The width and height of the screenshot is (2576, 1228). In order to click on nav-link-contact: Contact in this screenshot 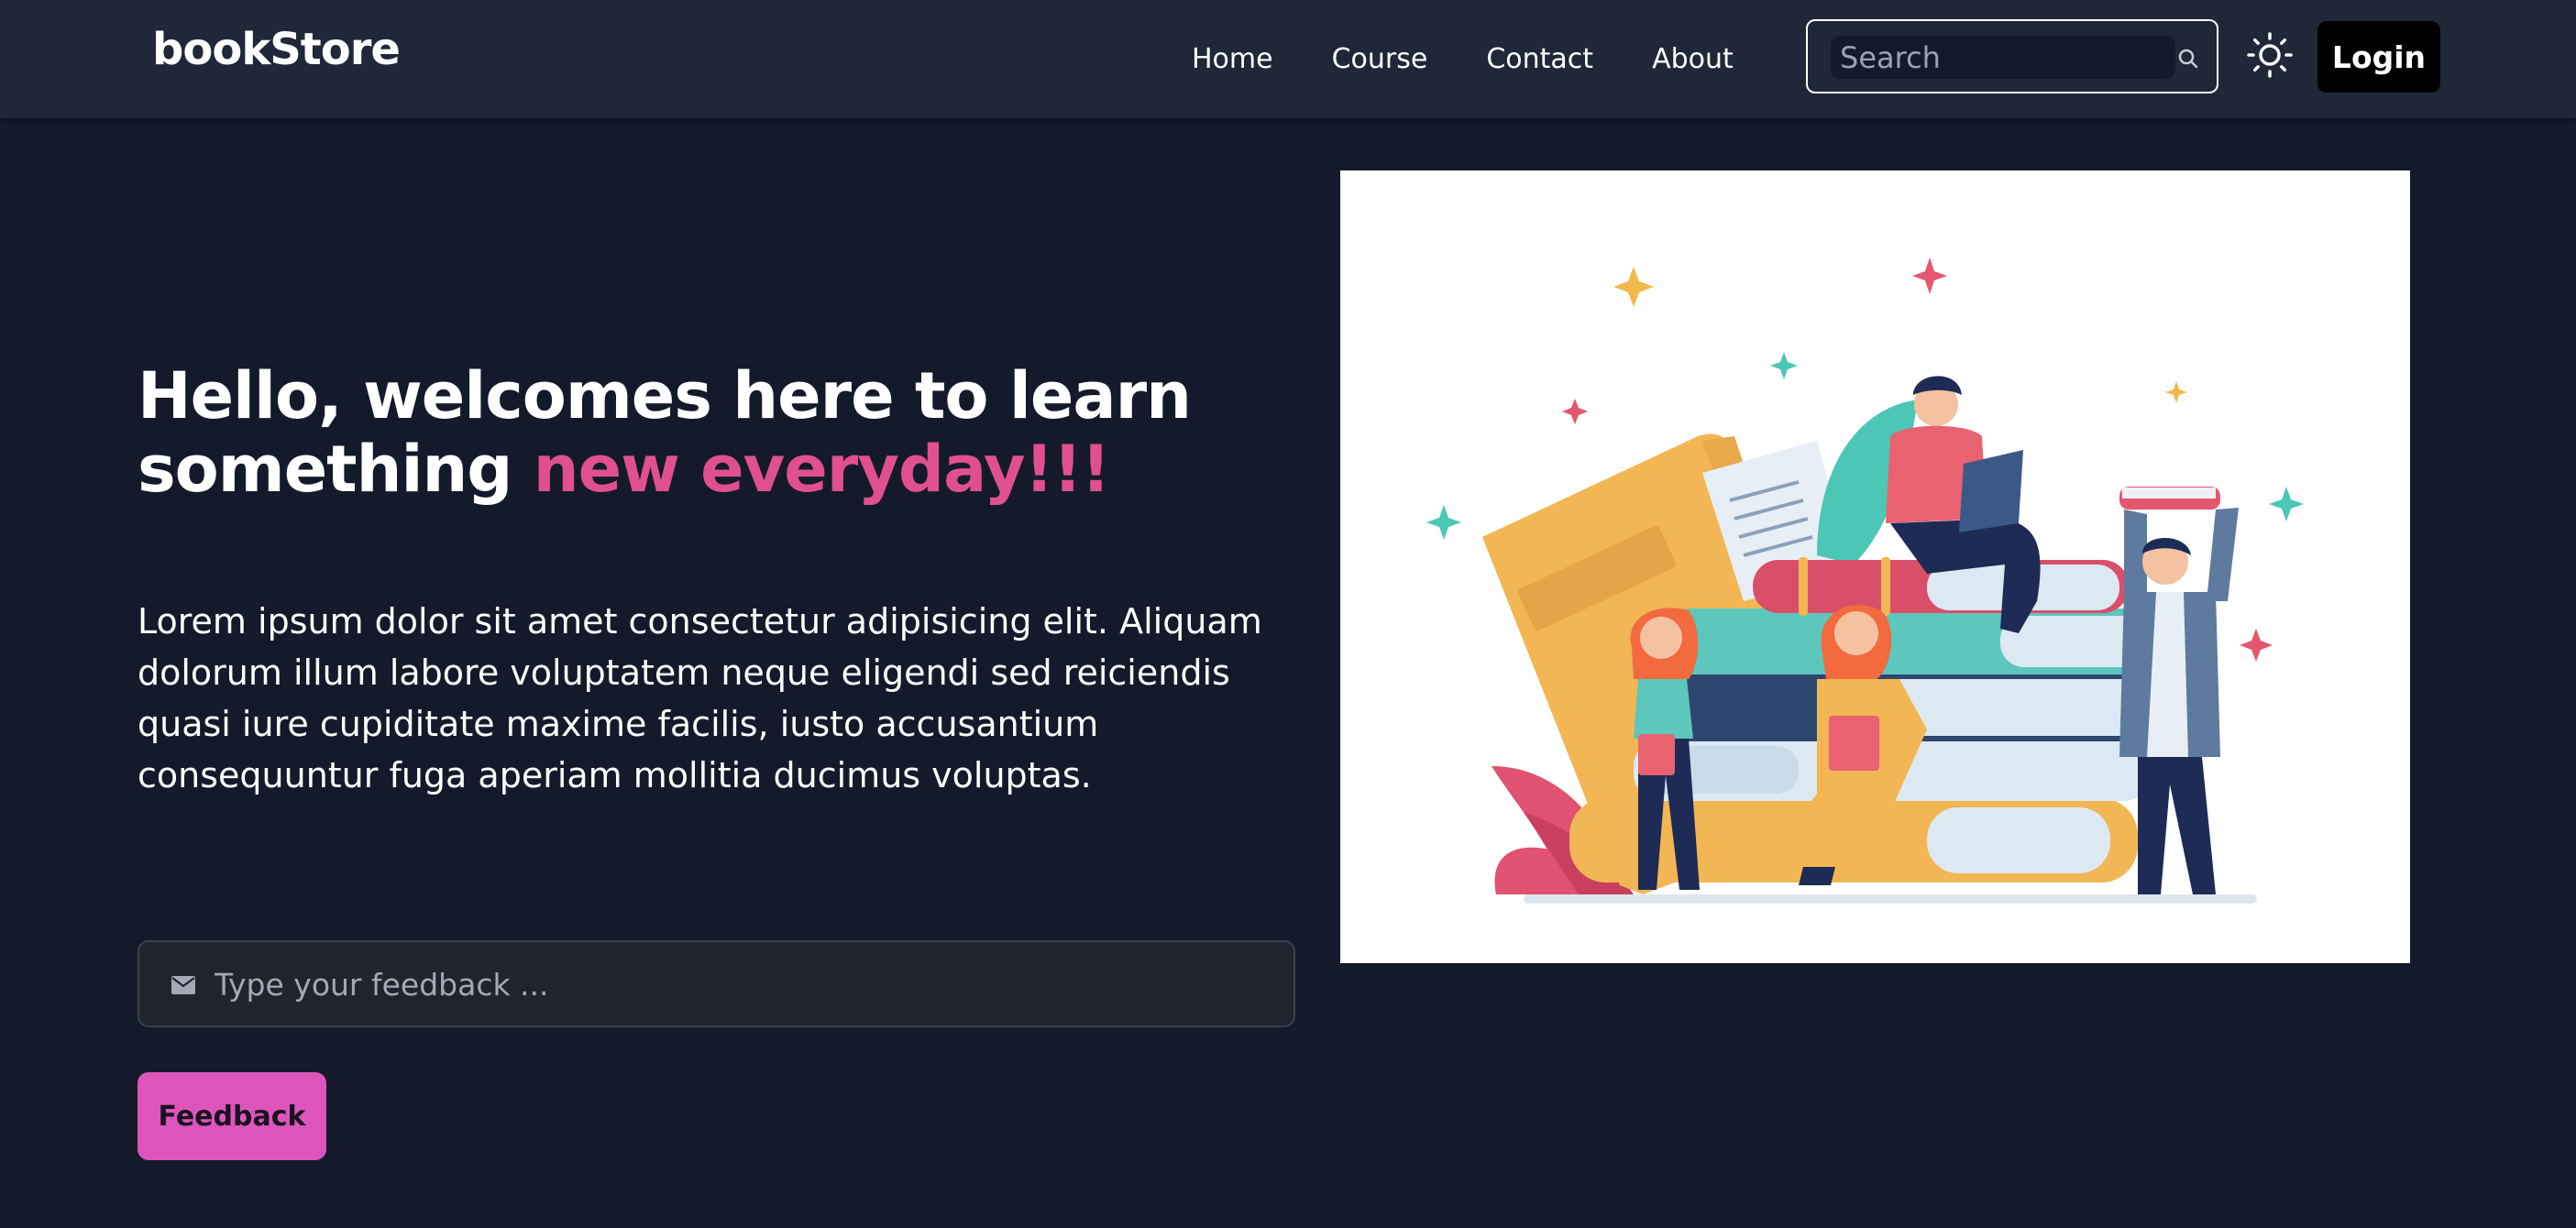, I will do `click(1540, 59)`.